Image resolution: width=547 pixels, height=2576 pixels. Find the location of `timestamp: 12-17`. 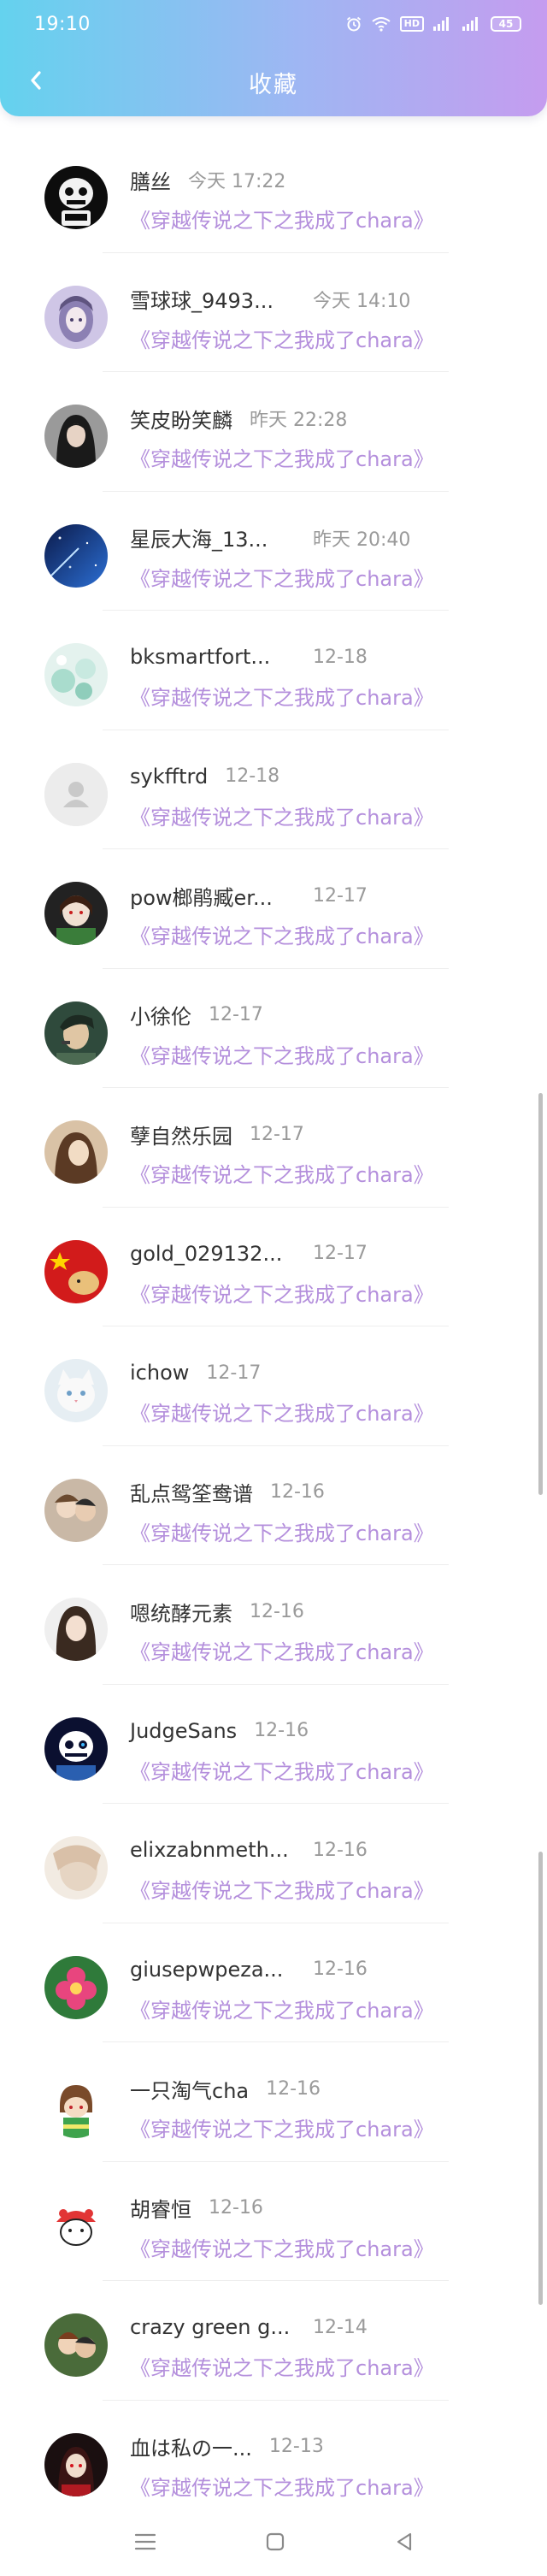

timestamp: 12-17 is located at coordinates (340, 1253).